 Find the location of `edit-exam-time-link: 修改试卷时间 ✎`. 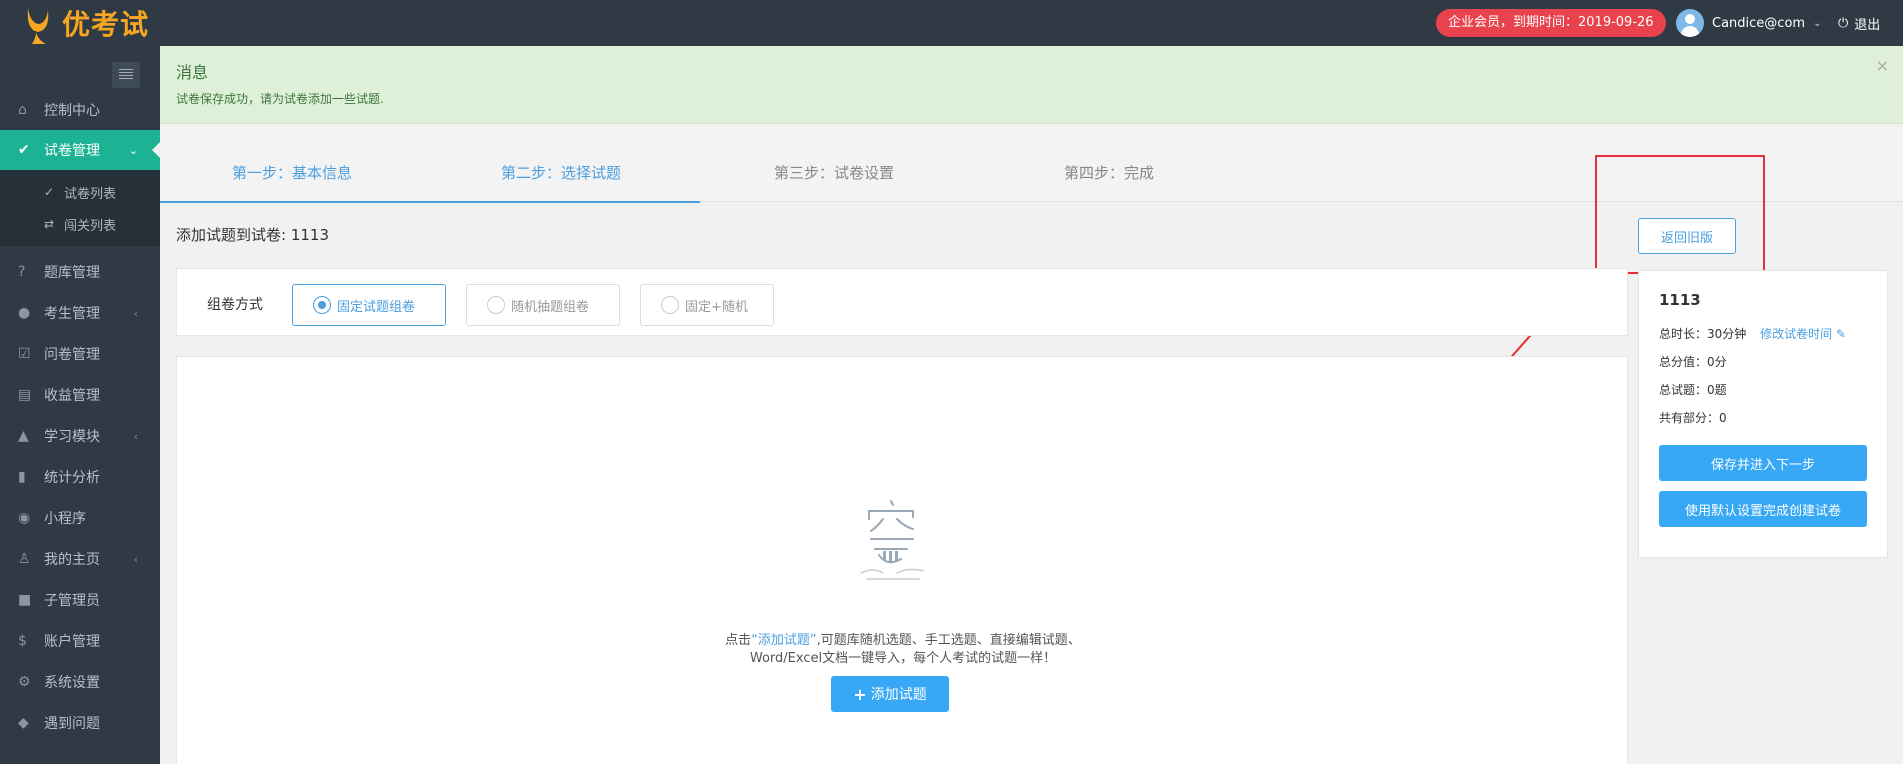

edit-exam-time-link: 修改试卷时间 ✎ is located at coordinates (1803, 334).